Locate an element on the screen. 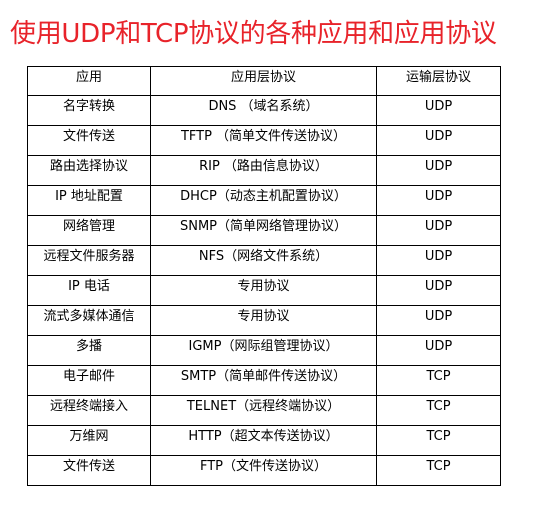 Image resolution: width=548 pixels, height=510 pixels. cell-application-protocol: NFS（网络文件系统） is located at coordinates (263, 260).